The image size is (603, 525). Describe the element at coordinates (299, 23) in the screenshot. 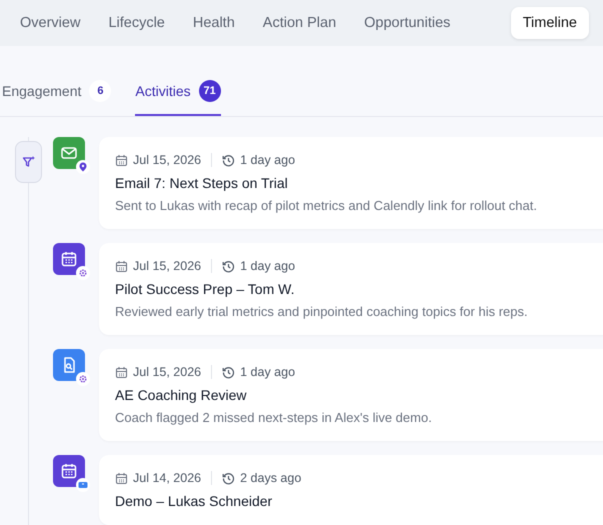

I see `tab: Action Plan` at that location.